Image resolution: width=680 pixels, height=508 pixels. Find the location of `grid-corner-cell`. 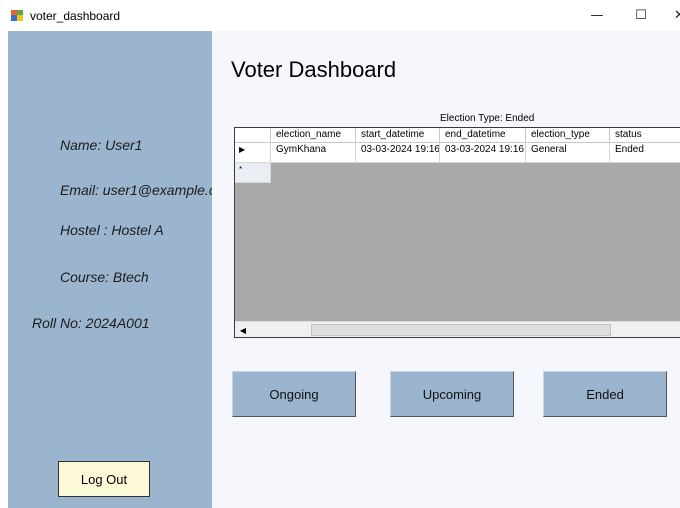

grid-corner-cell is located at coordinates (253, 135).